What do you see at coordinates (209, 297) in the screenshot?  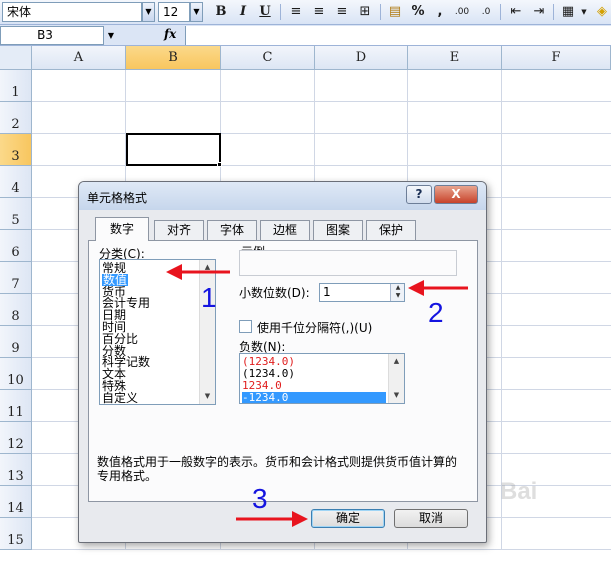 I see `step-number-1: 1` at bounding box center [209, 297].